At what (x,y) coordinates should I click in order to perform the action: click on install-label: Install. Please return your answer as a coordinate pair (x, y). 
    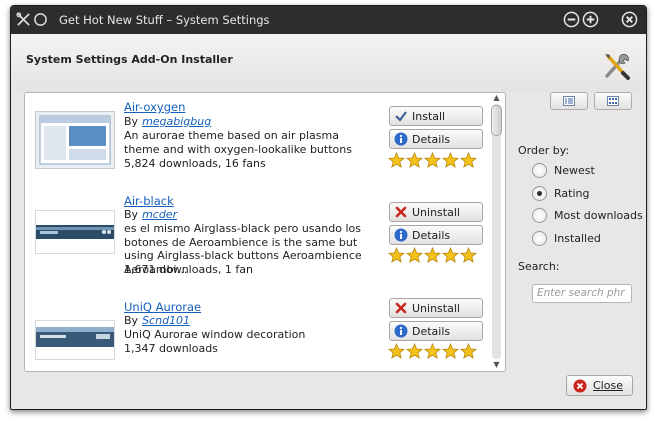
    Looking at the image, I should click on (429, 116).